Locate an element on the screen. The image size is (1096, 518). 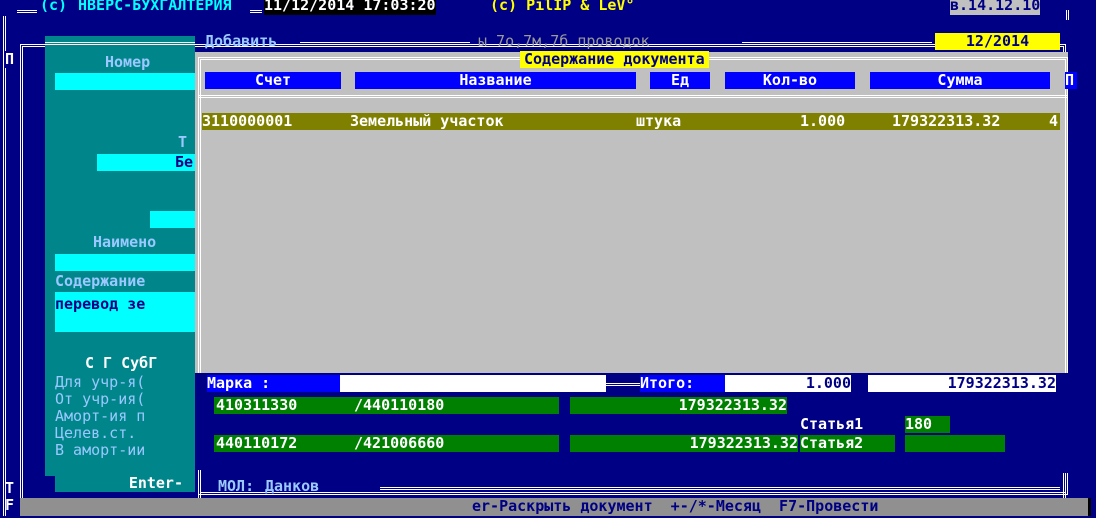
perevod-text: перевод зе is located at coordinates (100, 304).